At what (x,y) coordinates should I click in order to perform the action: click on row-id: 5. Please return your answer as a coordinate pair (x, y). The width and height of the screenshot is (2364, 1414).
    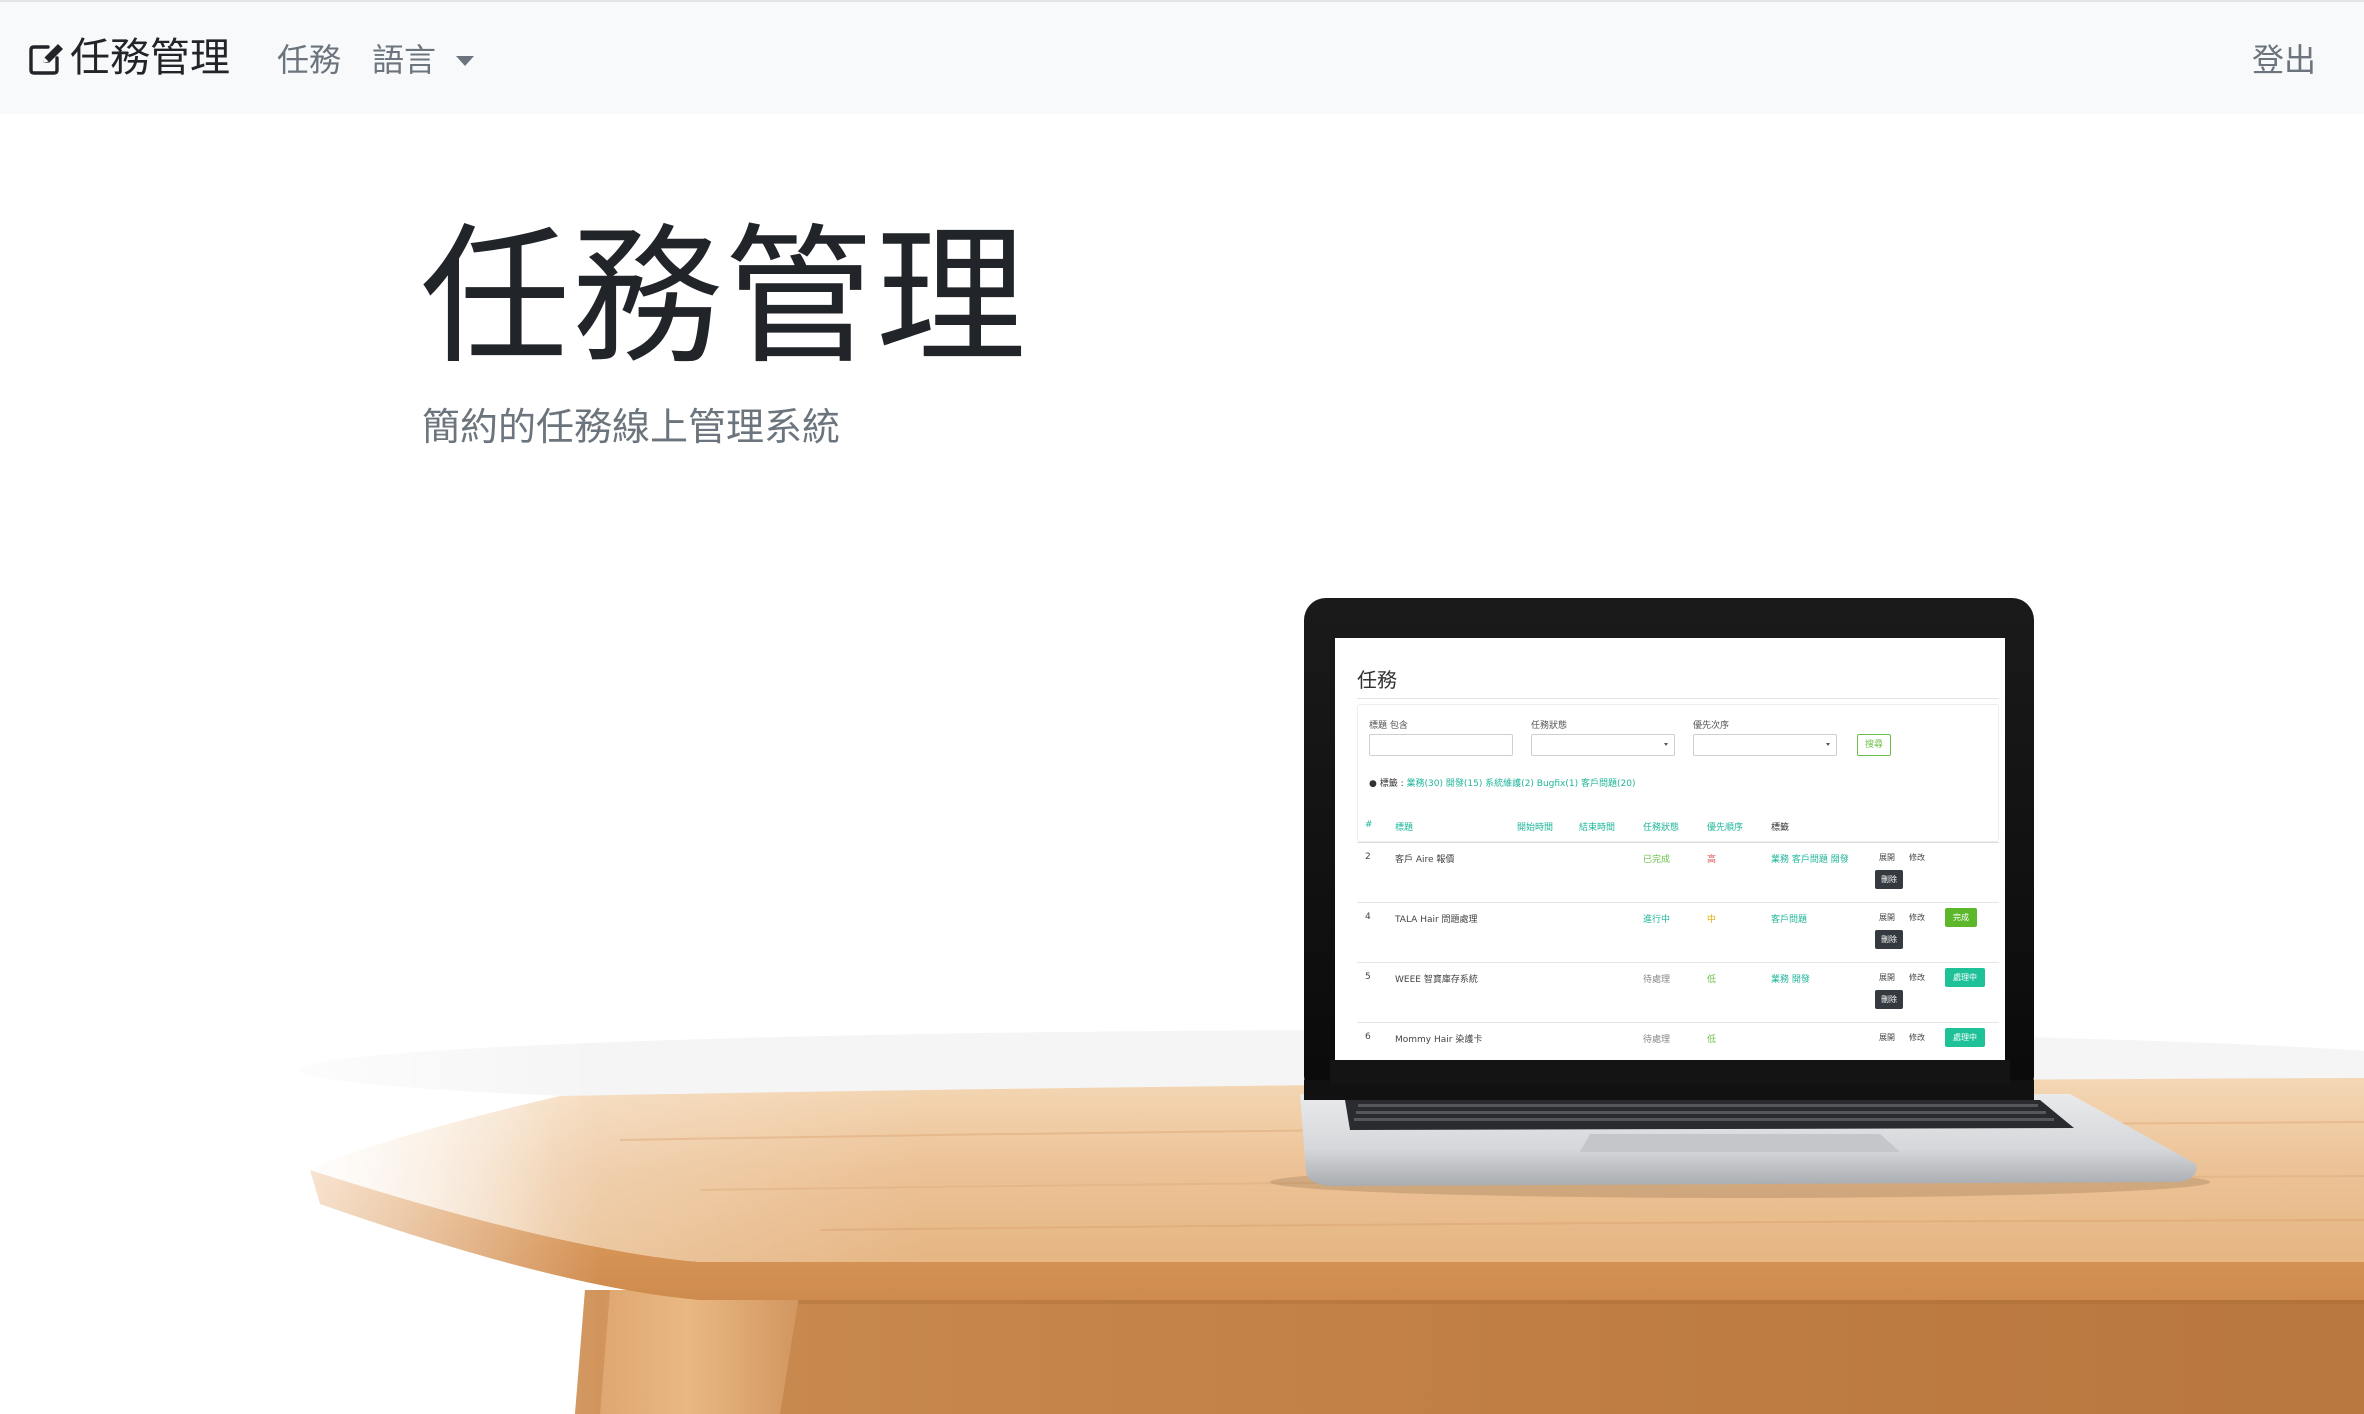
    Looking at the image, I should click on (1368, 977).